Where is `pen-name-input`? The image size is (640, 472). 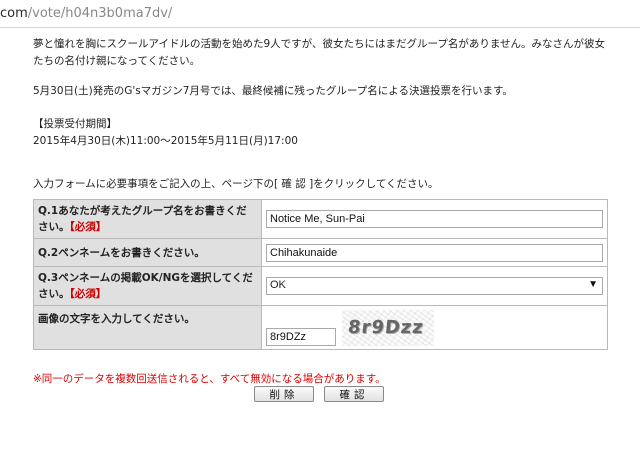
pen-name-input is located at coordinates (434, 252).